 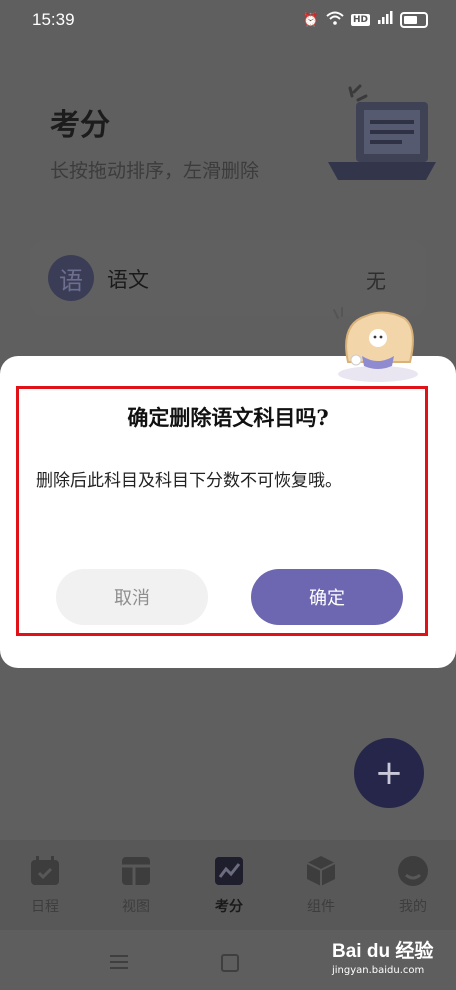 What do you see at coordinates (378, 970) in the screenshot?
I see `watermark-url: jingyan.baidu.com` at bounding box center [378, 970].